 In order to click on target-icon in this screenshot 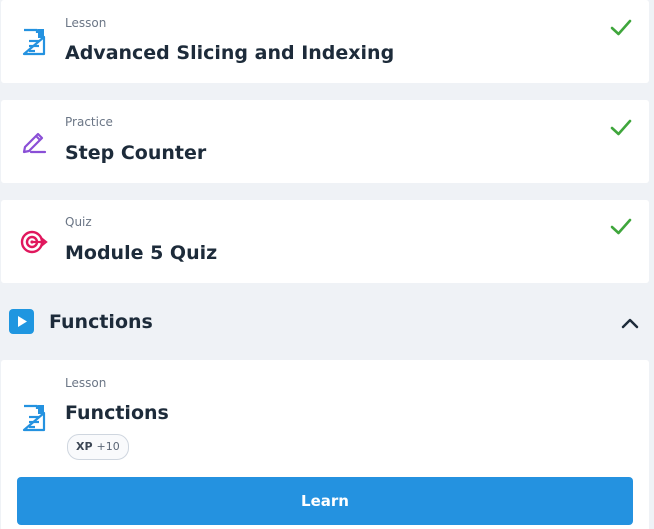, I will do `click(34, 242)`.